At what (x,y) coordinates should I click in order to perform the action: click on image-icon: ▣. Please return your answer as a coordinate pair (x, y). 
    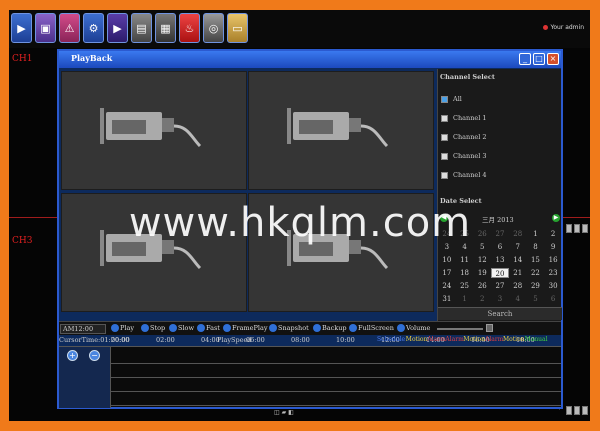
    Looking at the image, I should click on (45, 28).